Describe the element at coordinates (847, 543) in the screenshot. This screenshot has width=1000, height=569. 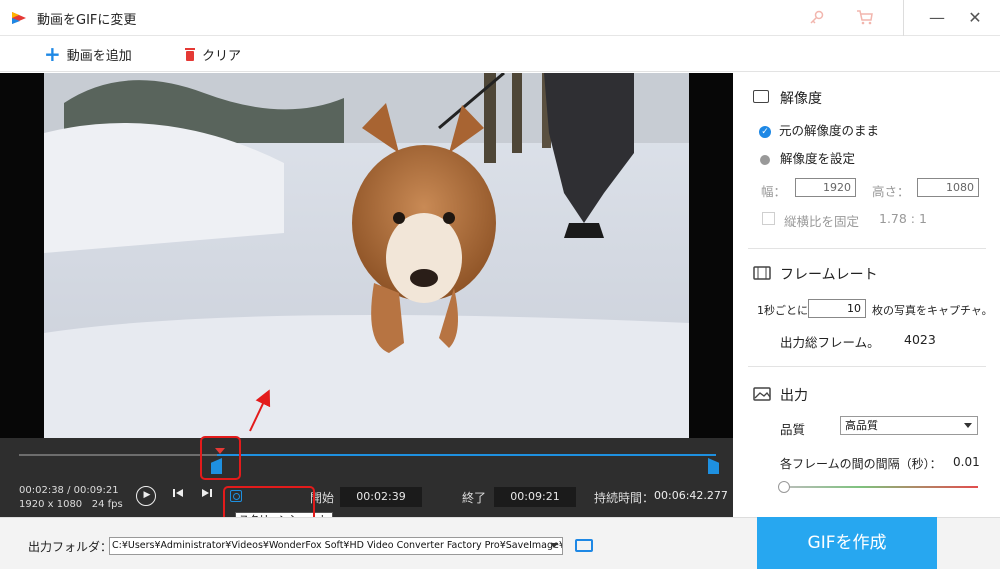
I see `create-gif-button: GIFを作成` at that location.